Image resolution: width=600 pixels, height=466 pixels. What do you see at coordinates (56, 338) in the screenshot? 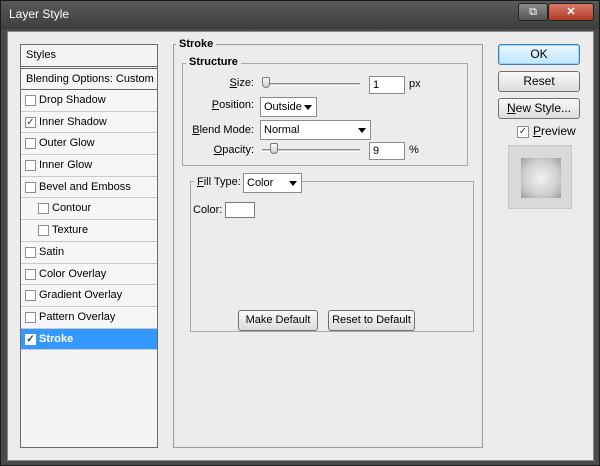
I see `style-item-label: Stroke` at bounding box center [56, 338].